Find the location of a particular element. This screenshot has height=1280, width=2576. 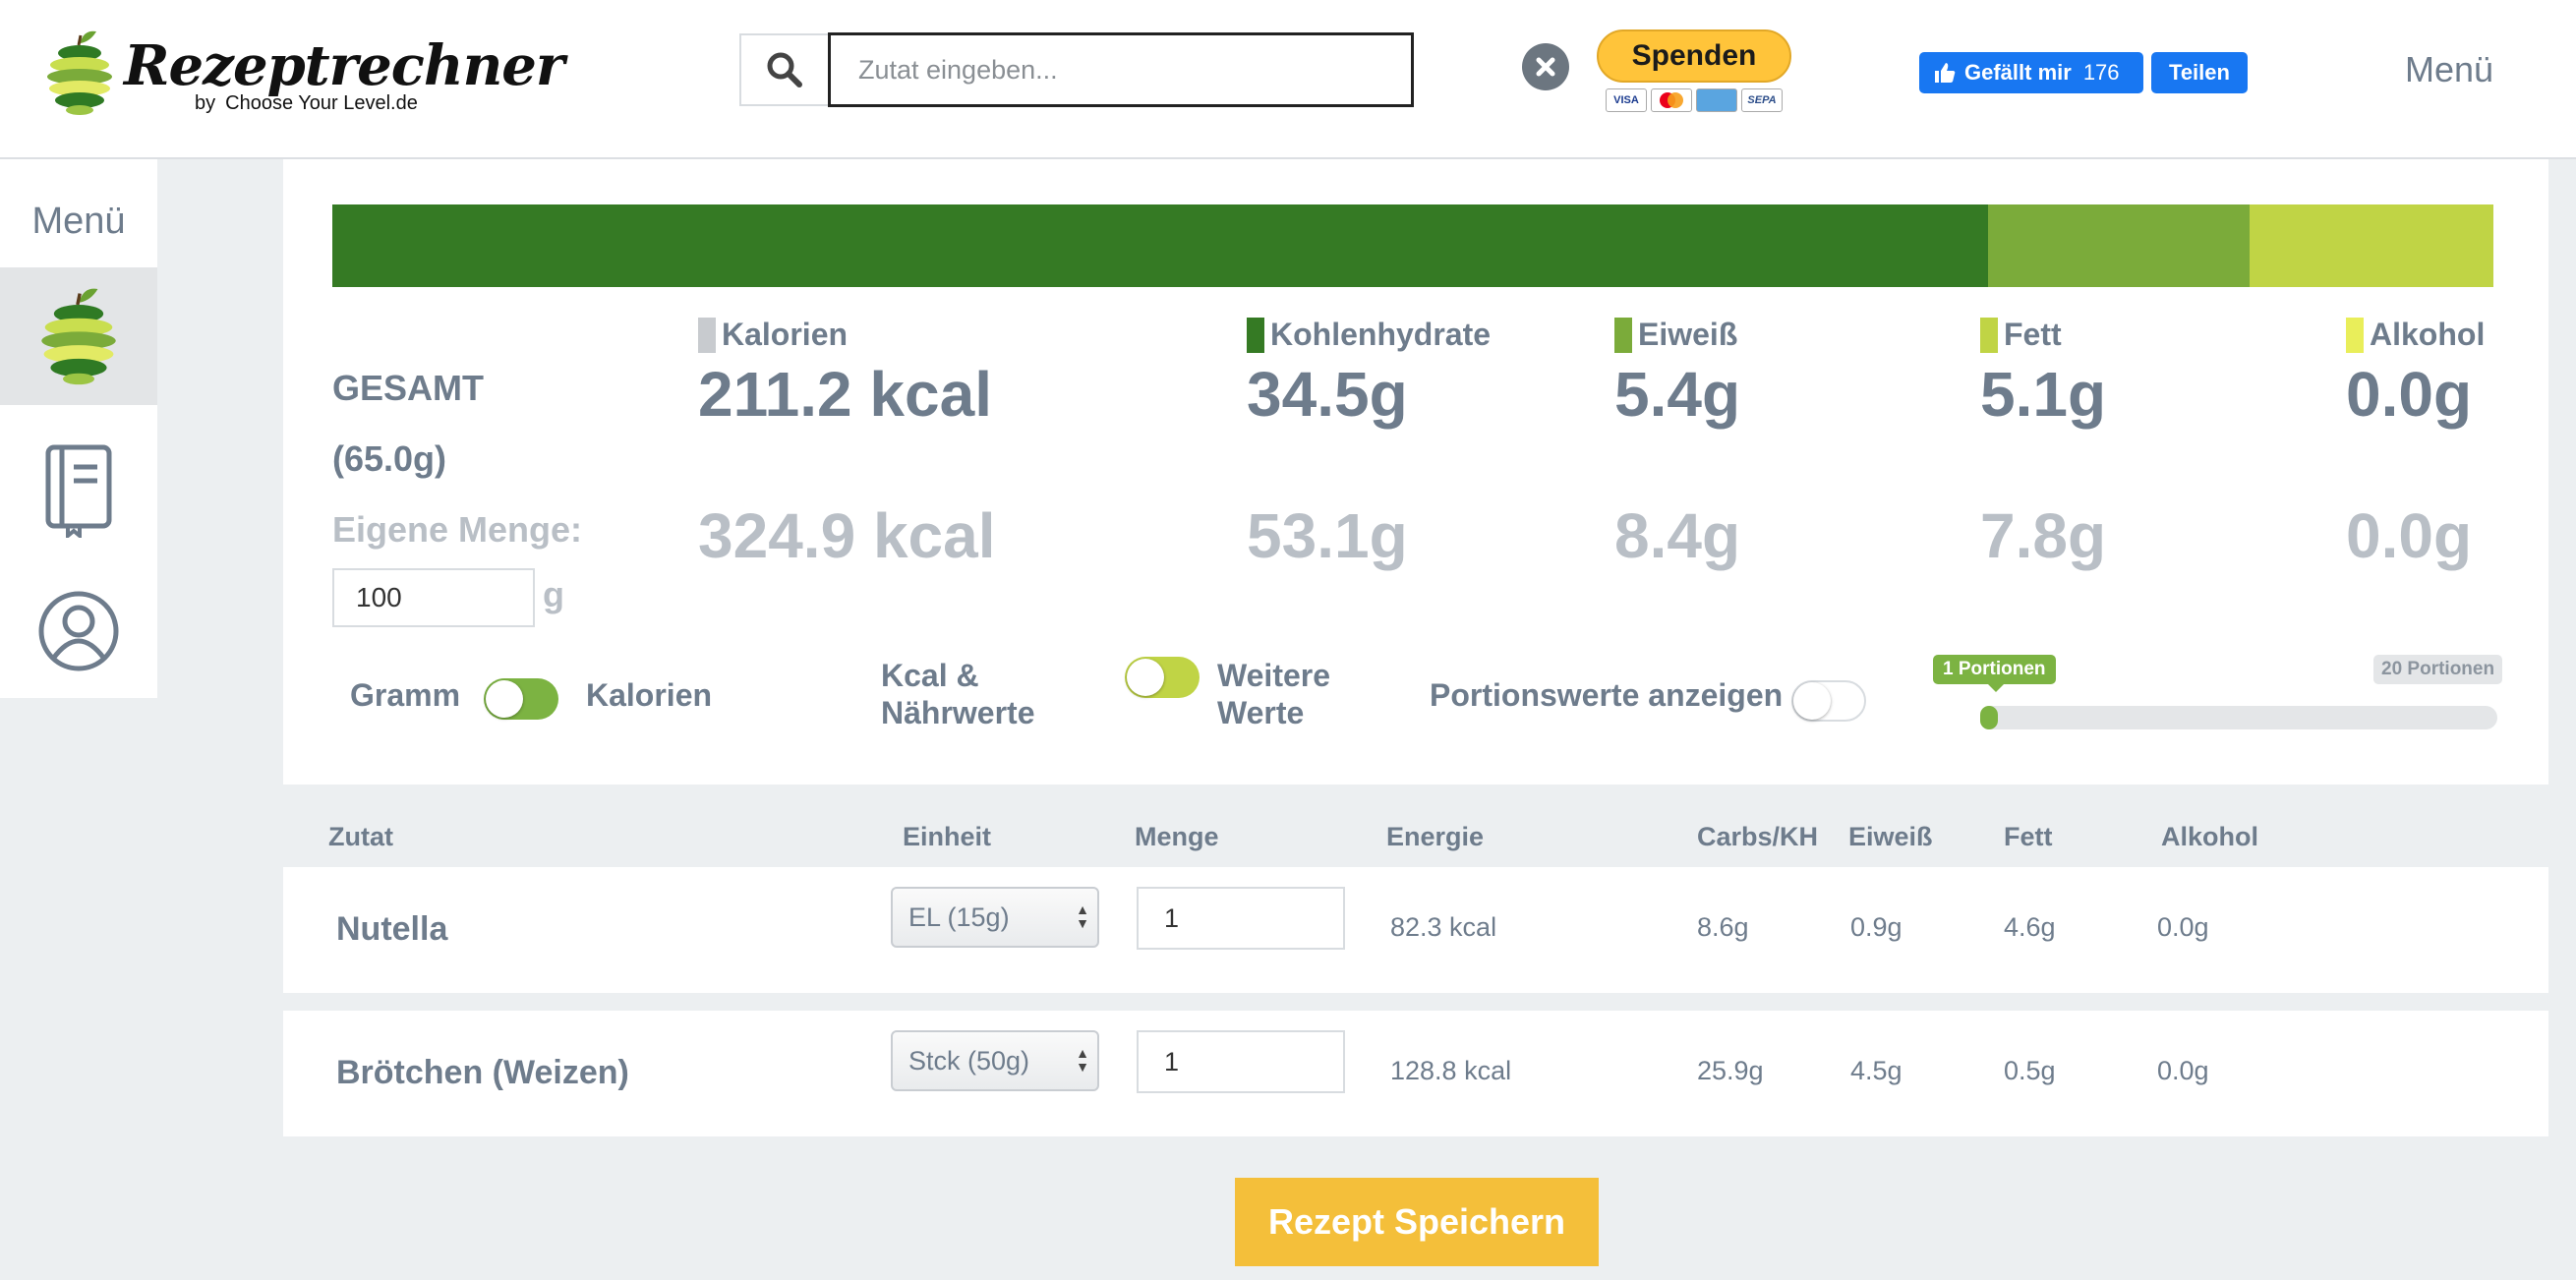

apple-icon is located at coordinates (78, 336).